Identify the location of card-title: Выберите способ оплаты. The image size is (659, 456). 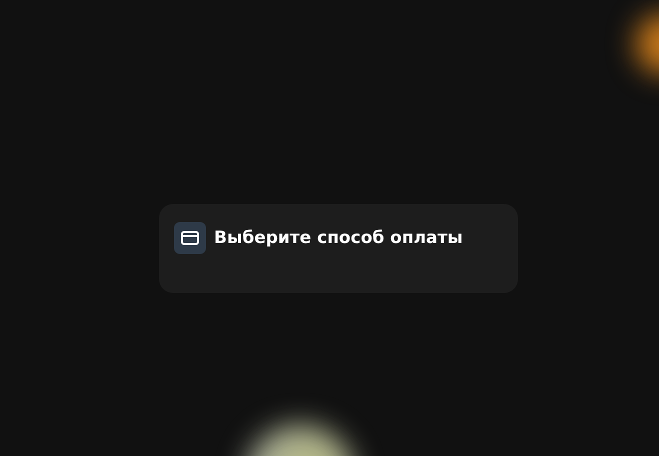
(338, 238).